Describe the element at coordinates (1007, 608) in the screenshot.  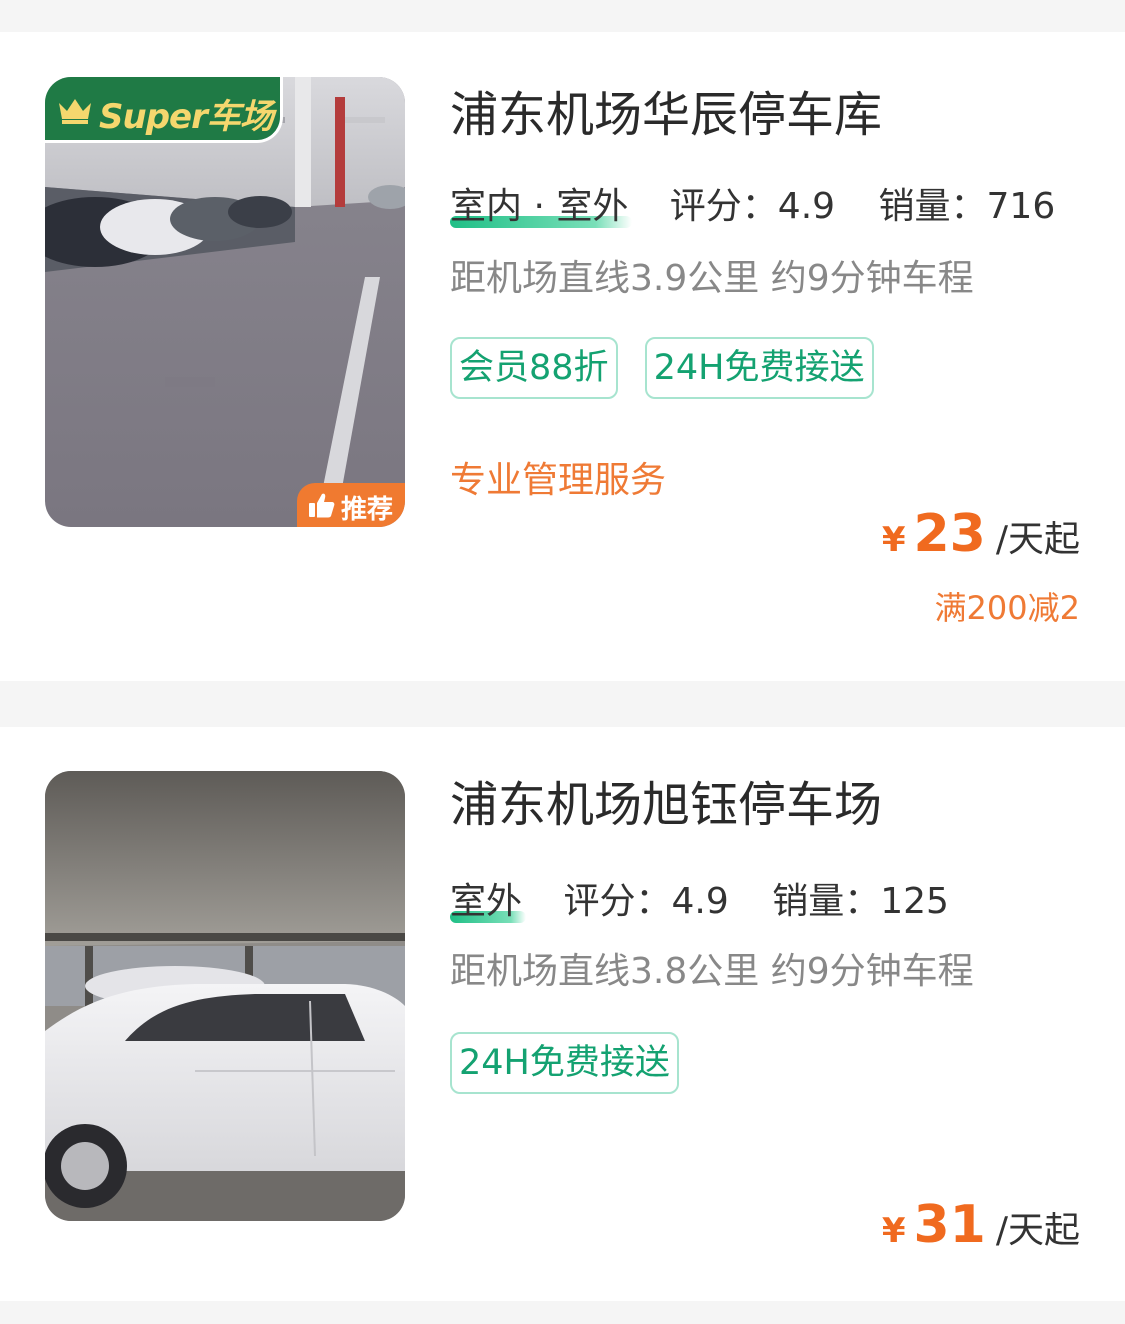
I see `discount-text: 满200减2` at that location.